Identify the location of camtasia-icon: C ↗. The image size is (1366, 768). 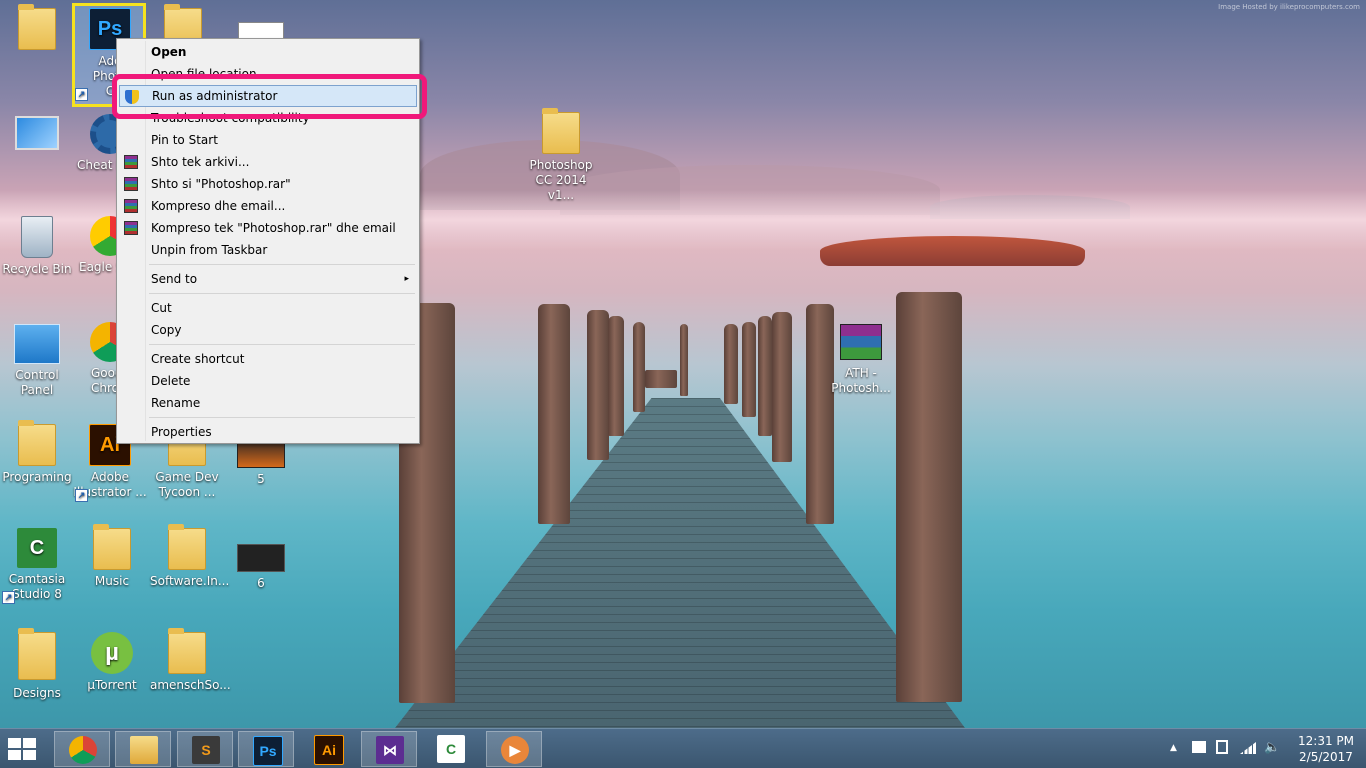
(29, 566).